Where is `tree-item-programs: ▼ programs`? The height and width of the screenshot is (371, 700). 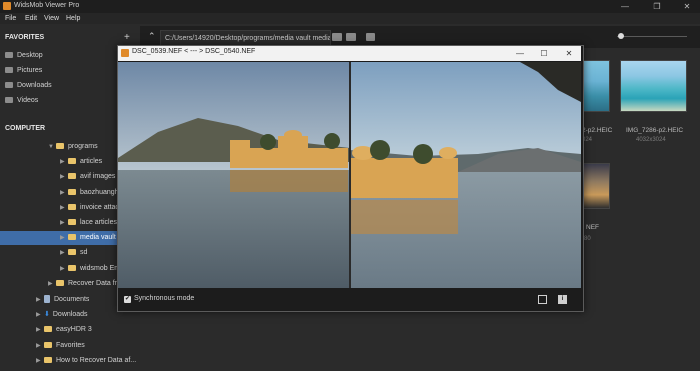 tree-item-programs: ▼ programs is located at coordinates (73, 147).